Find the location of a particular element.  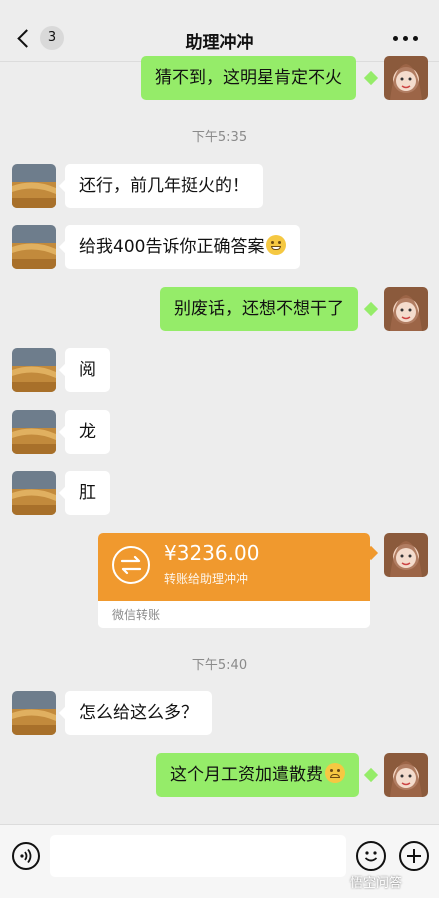

message-bubble-incoming: 给我400告诉你正确答案 is located at coordinates (183, 247).